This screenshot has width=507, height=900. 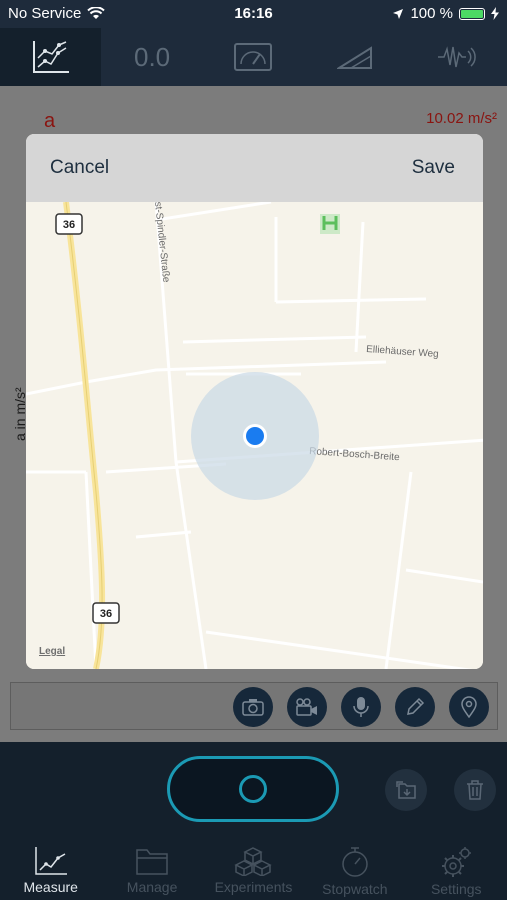 What do you see at coordinates (355, 889) in the screenshot?
I see `tab-stopwatch-label: Stopwatch` at bounding box center [355, 889].